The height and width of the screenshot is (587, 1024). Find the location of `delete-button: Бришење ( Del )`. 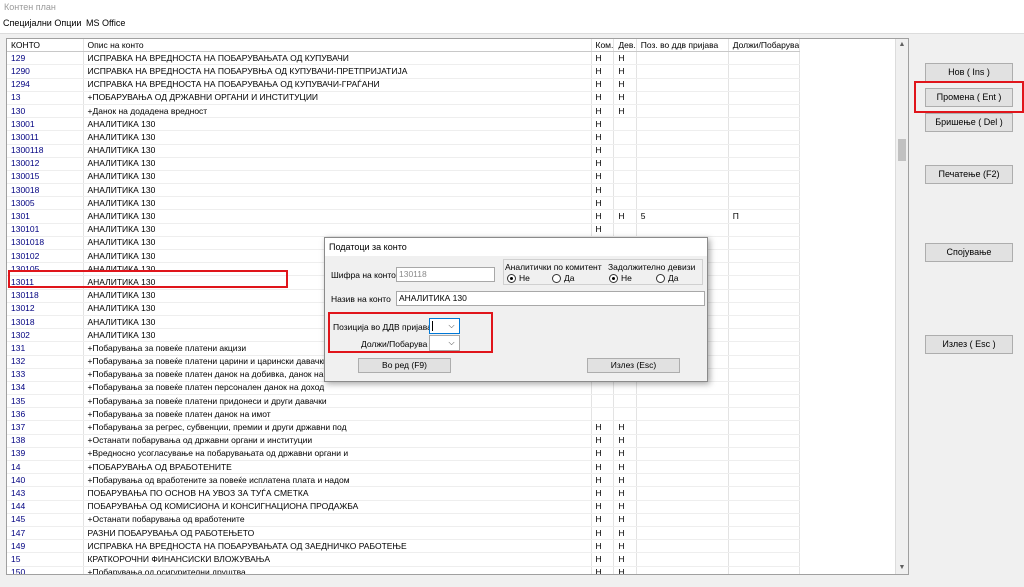

delete-button: Бришење ( Del ) is located at coordinates (969, 122).